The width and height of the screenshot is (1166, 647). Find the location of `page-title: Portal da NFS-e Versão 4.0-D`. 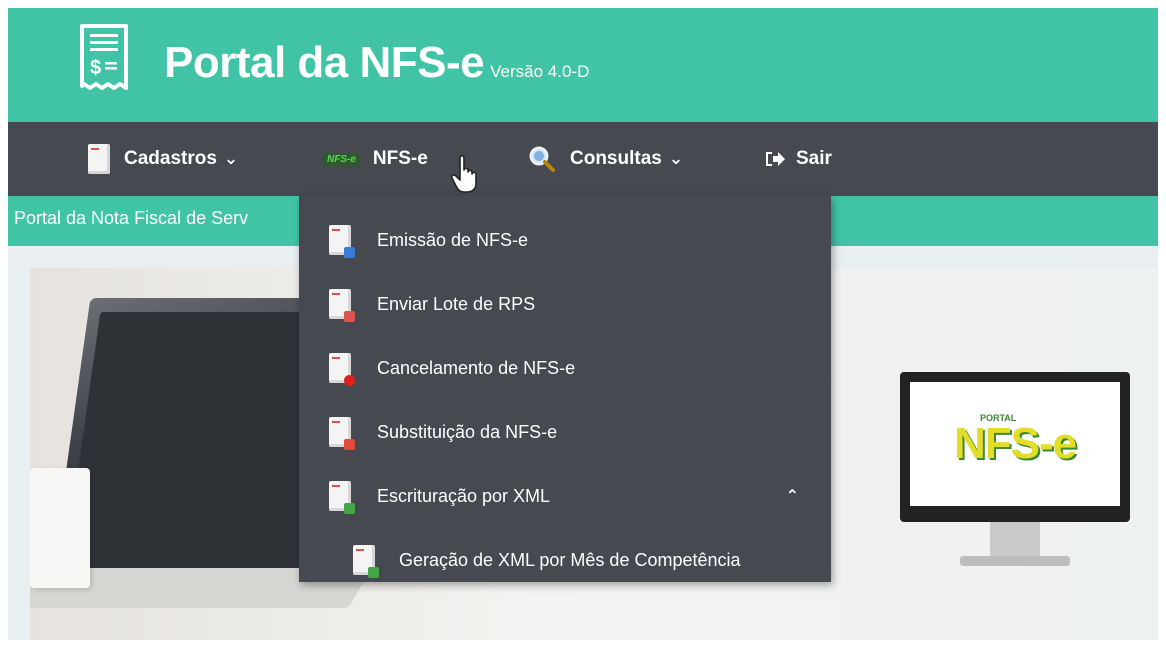

page-title: Portal da NFS-e Versão 4.0-D is located at coordinates (376, 63).